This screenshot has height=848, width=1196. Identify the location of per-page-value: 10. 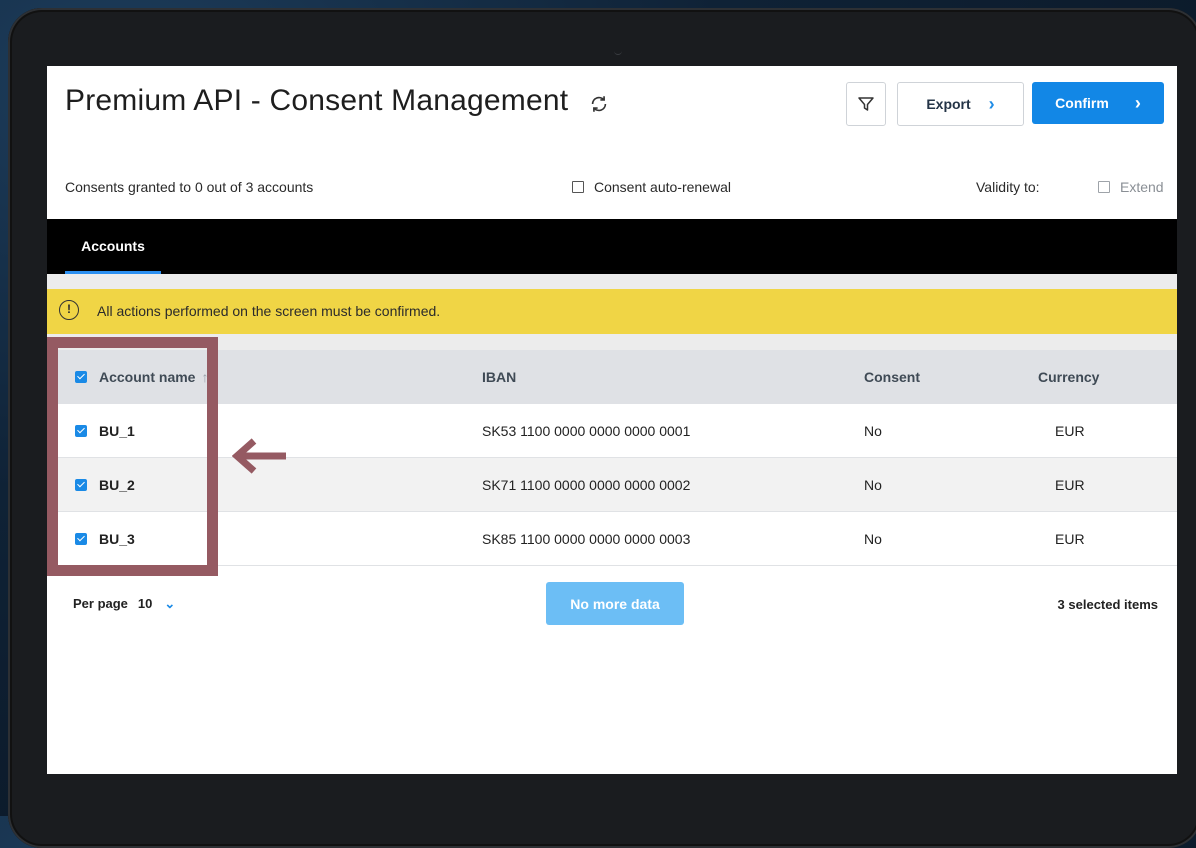
(145, 603).